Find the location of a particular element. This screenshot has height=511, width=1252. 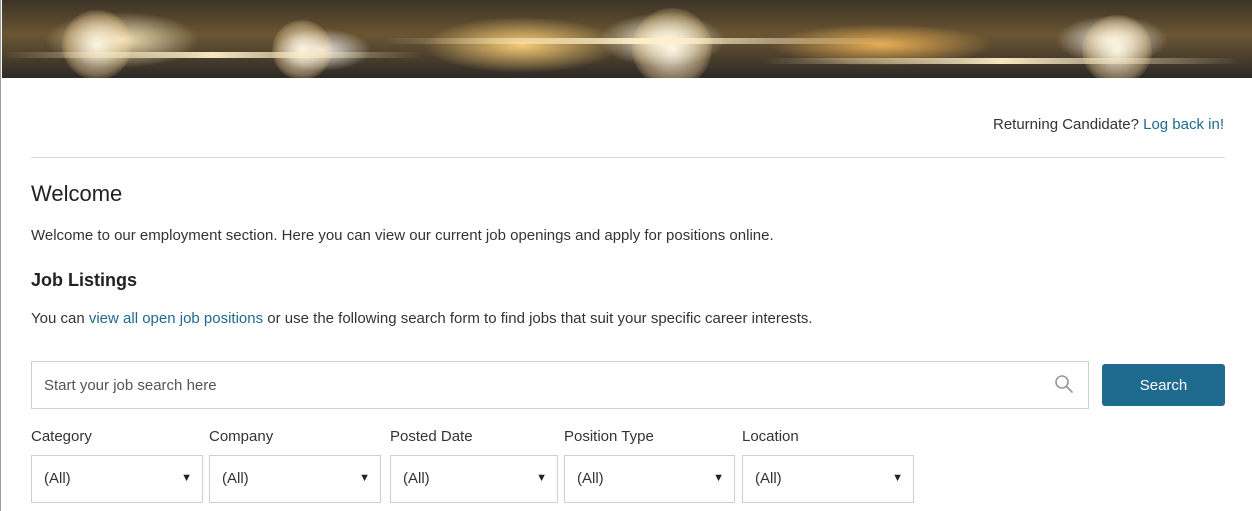

filter-label: Location is located at coordinates (770, 436).